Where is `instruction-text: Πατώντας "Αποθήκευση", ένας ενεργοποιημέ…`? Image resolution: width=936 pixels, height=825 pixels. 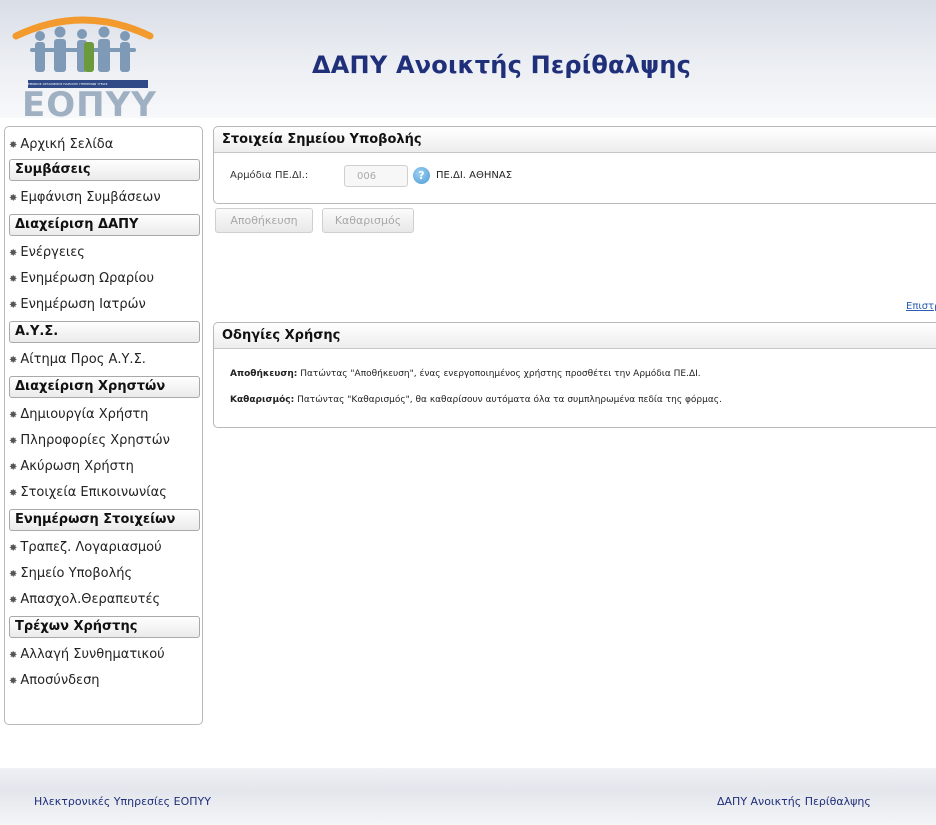 instruction-text: Πατώντας "Αποθήκευση", ένας ενεργοποιημέ… is located at coordinates (499, 374).